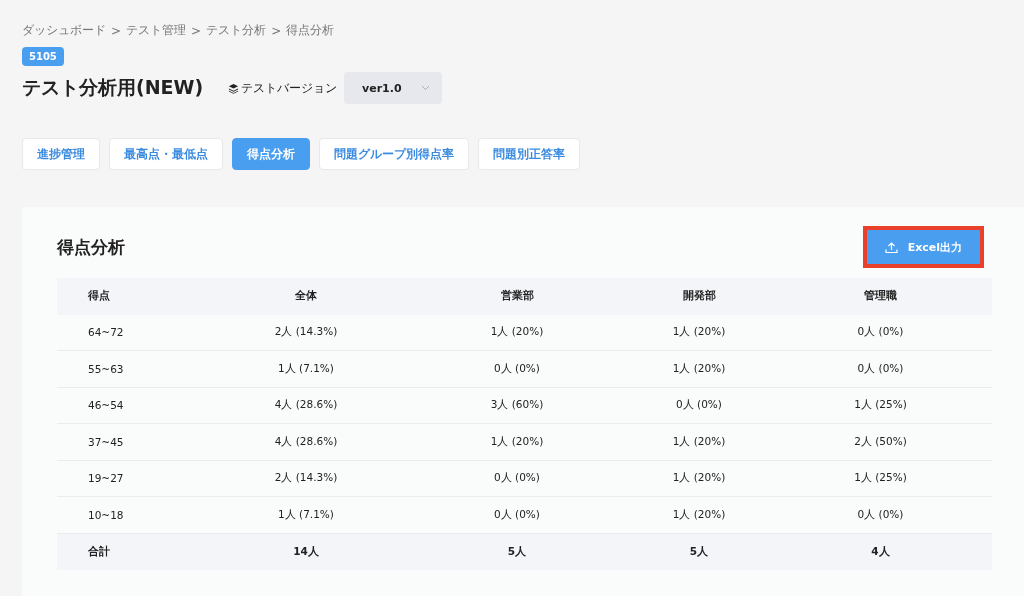  What do you see at coordinates (166, 154) in the screenshot?
I see `tab: 最高点・最低点` at bounding box center [166, 154].